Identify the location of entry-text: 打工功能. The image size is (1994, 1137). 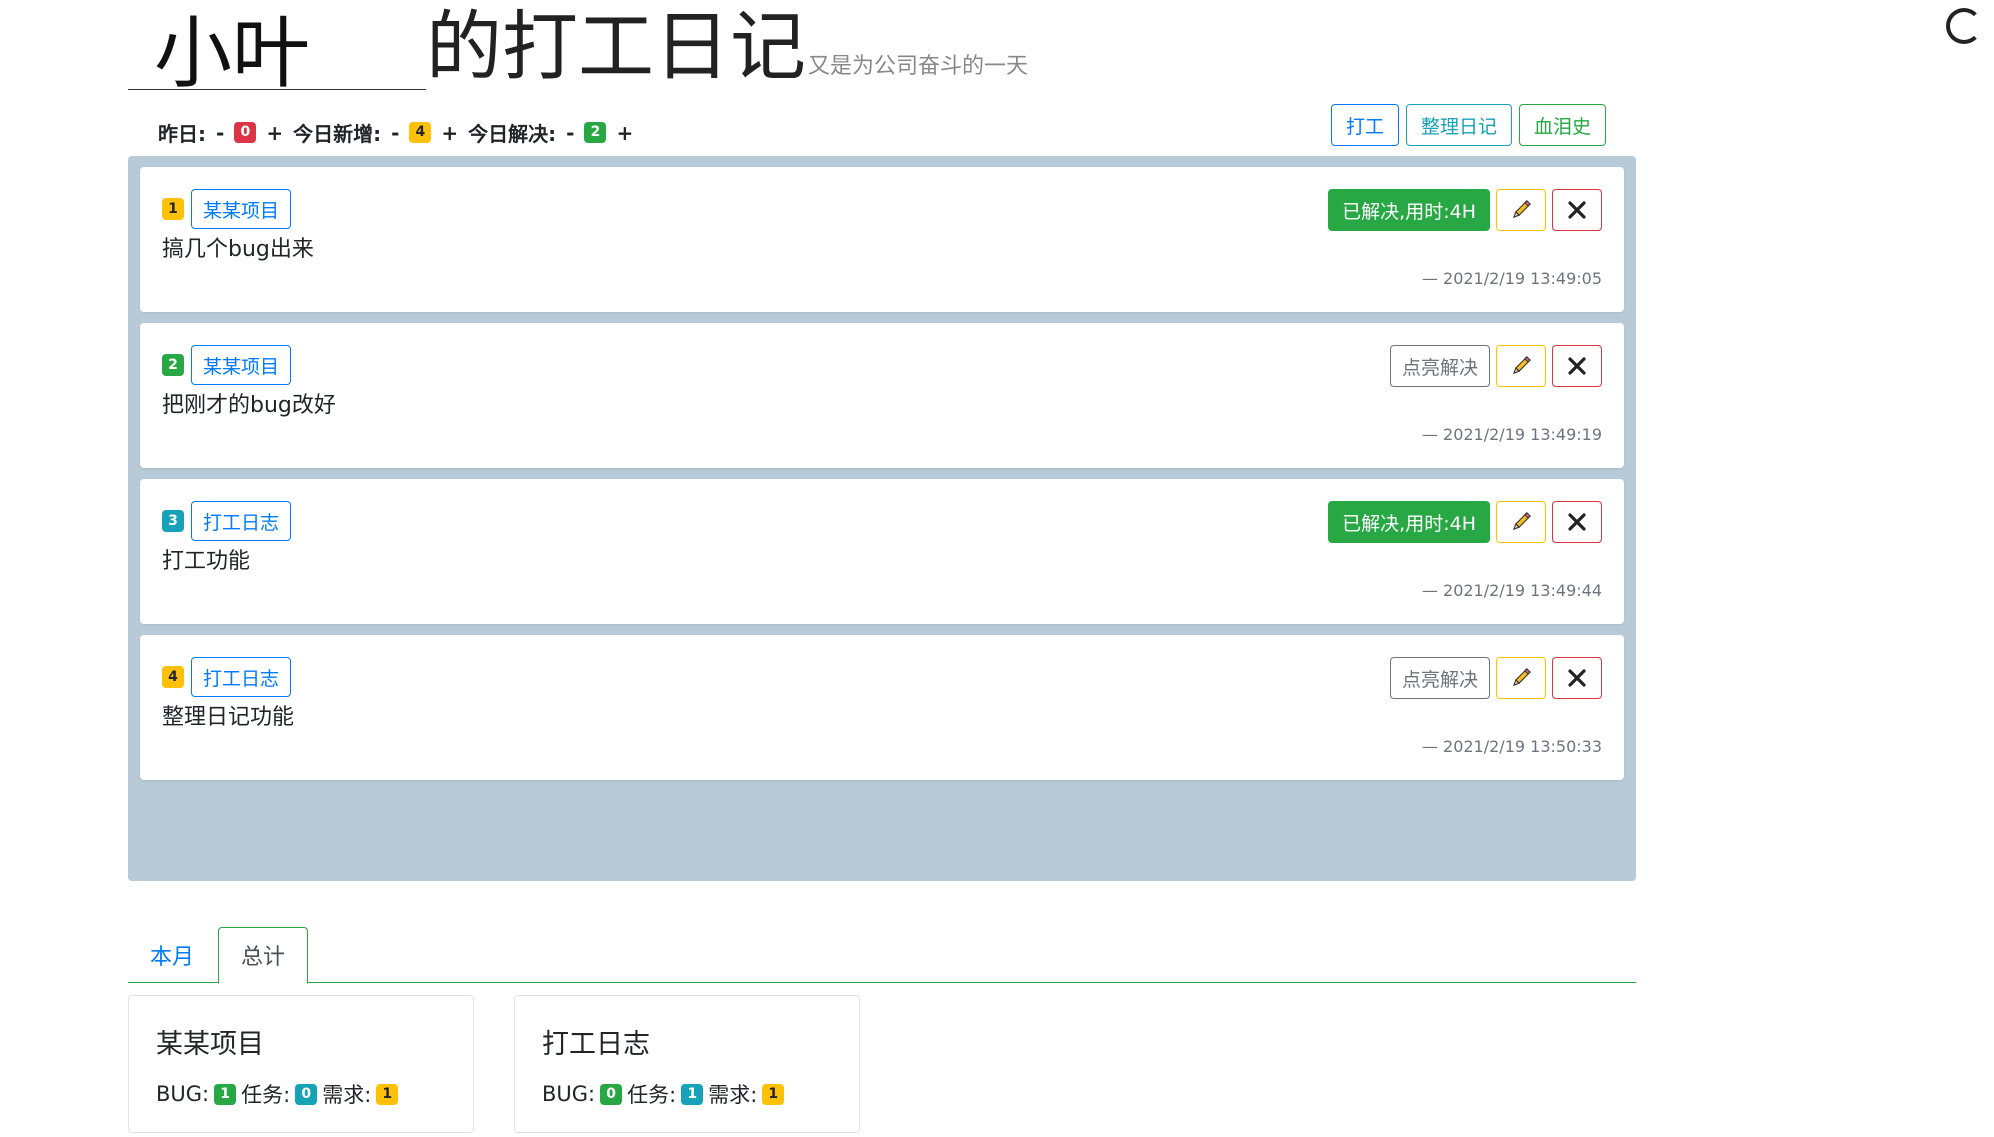
(206, 561).